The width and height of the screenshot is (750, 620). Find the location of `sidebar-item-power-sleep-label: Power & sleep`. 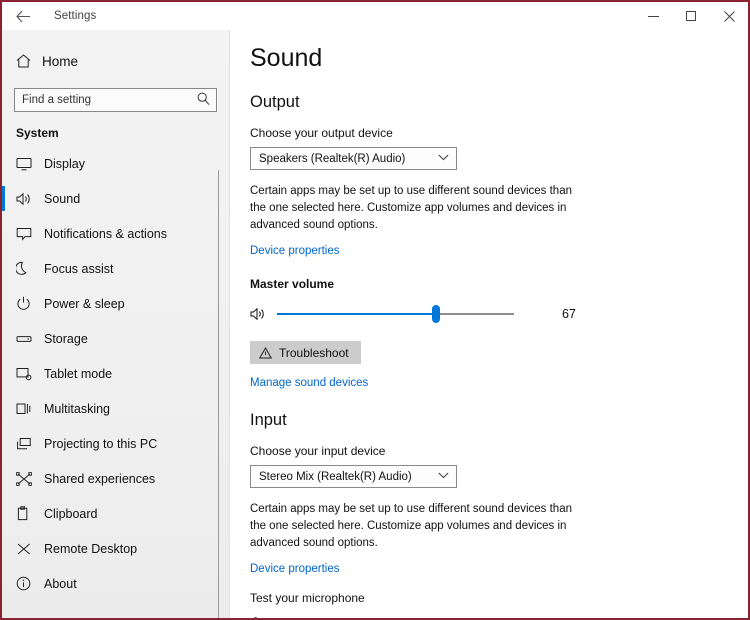

sidebar-item-power-sleep-label: Power & sleep is located at coordinates (84, 303).